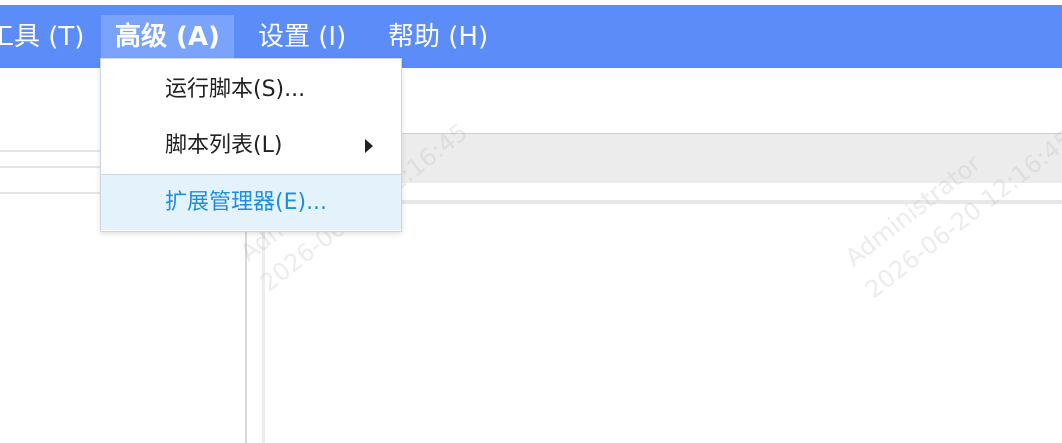 This screenshot has width=1062, height=443. I want to click on menu-advanced: 高级 (A), so click(167, 37).